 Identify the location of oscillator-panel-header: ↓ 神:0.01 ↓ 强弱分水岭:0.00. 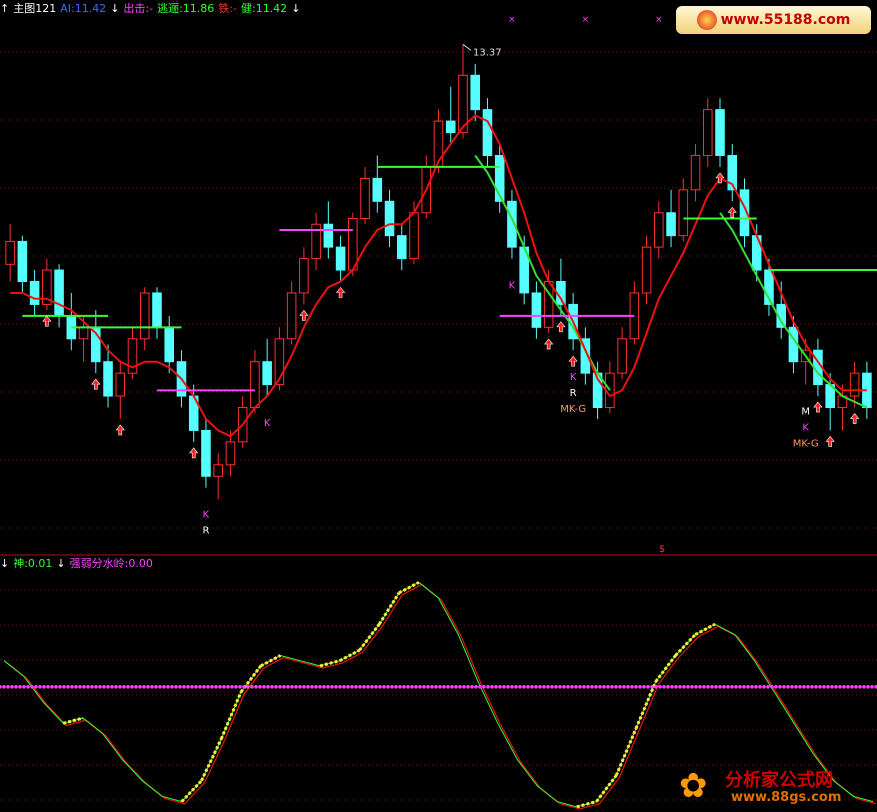
(76, 563).